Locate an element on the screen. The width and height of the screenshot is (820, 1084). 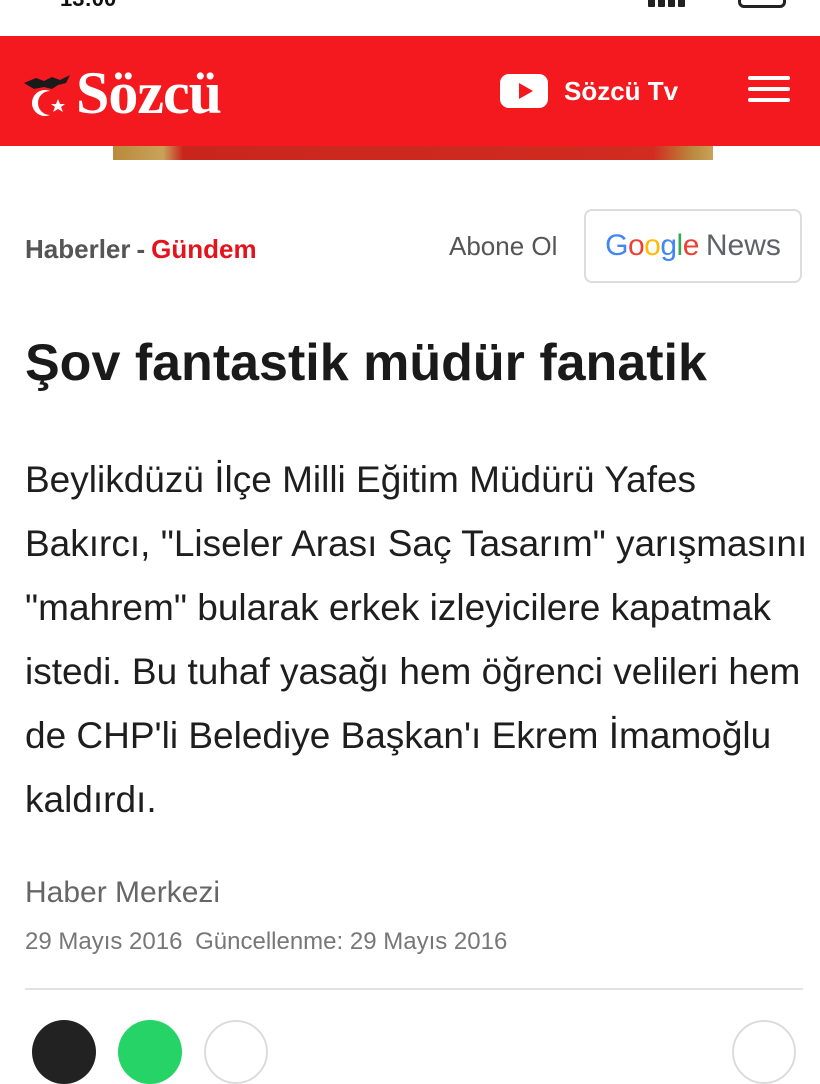
news-label: News is located at coordinates (743, 245).